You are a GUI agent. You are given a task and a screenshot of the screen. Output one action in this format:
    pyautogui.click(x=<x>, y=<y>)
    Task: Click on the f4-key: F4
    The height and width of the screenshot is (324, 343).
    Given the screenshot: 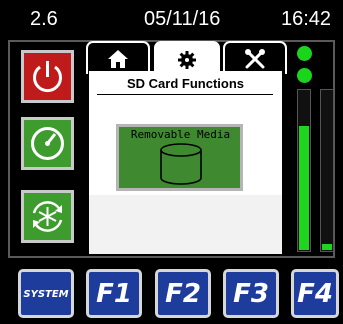 What is the action you would take?
    pyautogui.click(x=315, y=293)
    